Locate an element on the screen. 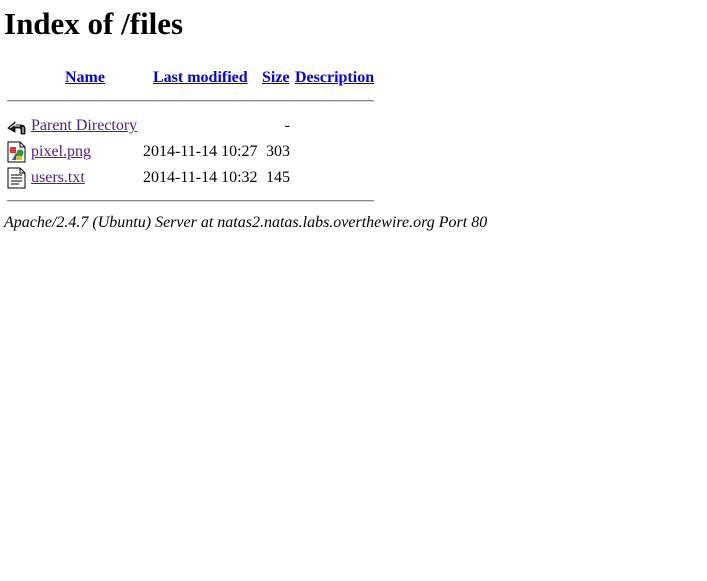 Image resolution: width=707 pixels, height=581 pixels. file-link-users-txt: users.txt is located at coordinates (58, 178).